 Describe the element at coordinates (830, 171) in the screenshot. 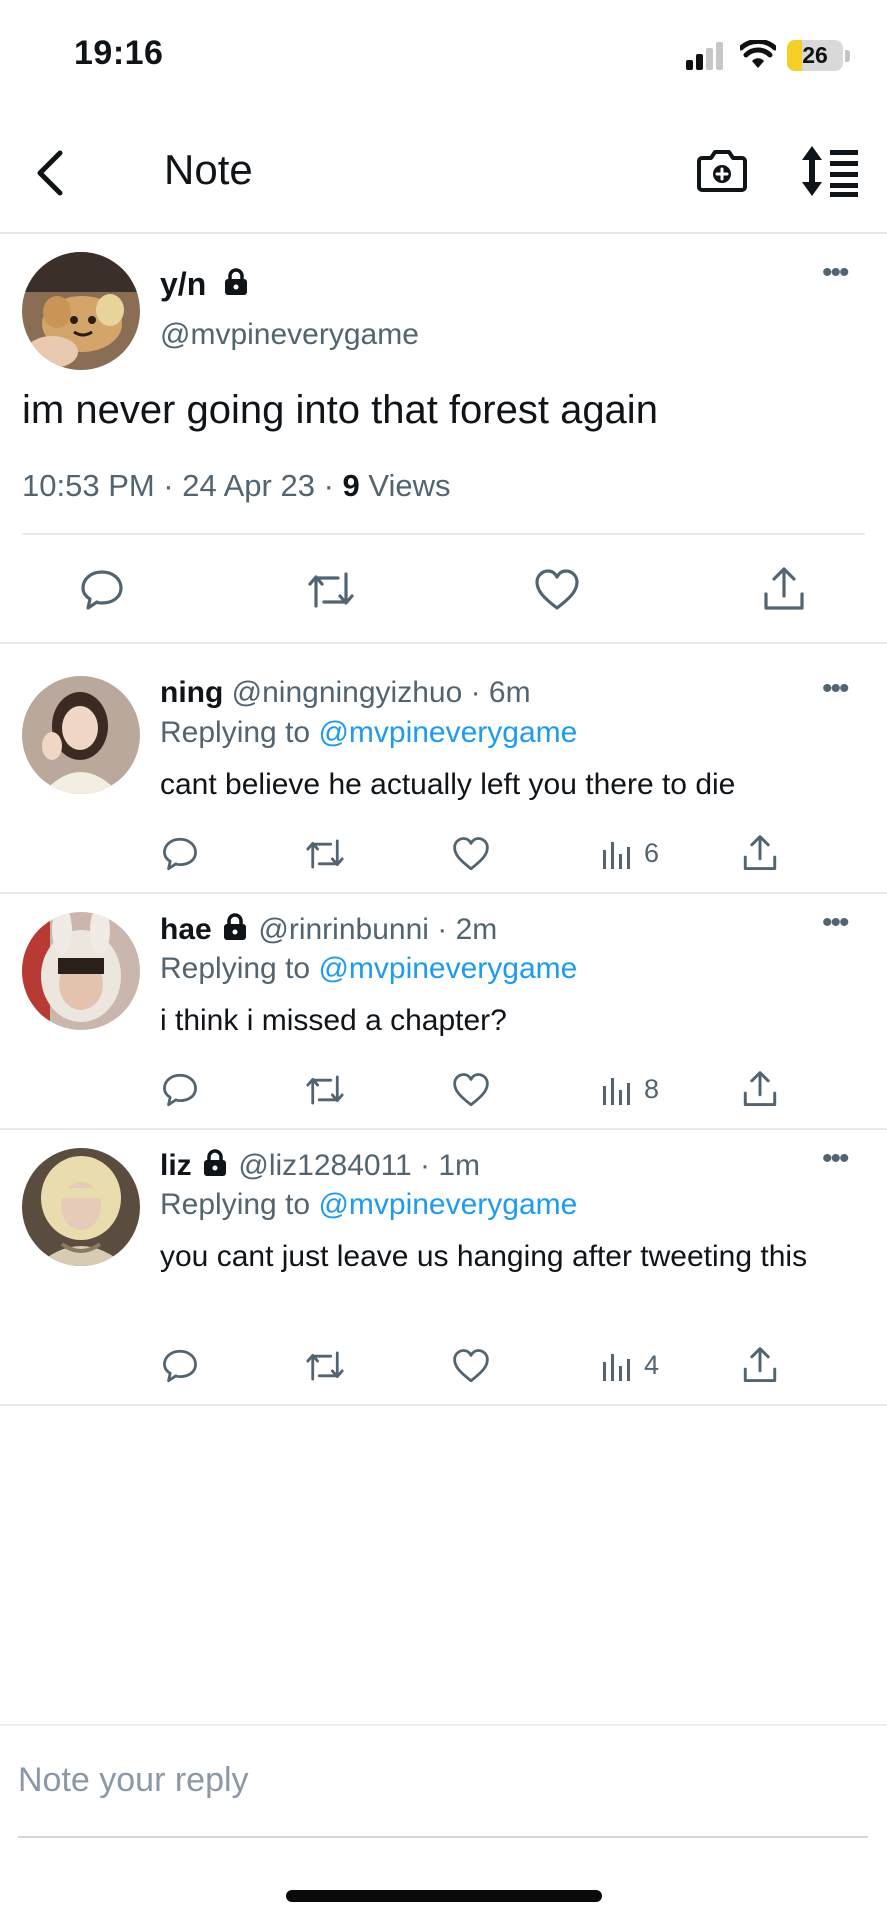

I see `sort-icon` at that location.